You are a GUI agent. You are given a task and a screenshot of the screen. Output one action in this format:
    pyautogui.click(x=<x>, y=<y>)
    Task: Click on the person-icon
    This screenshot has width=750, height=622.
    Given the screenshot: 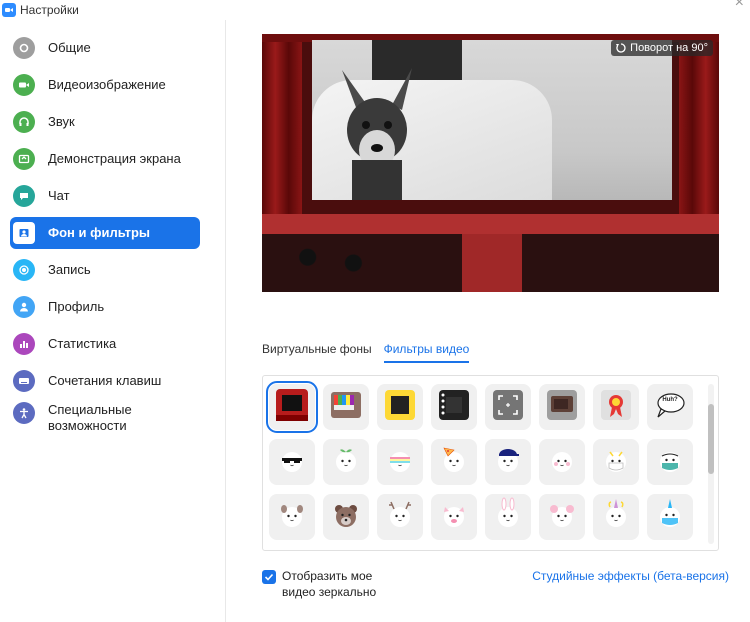 What is the action you would take?
    pyautogui.click(x=24, y=307)
    